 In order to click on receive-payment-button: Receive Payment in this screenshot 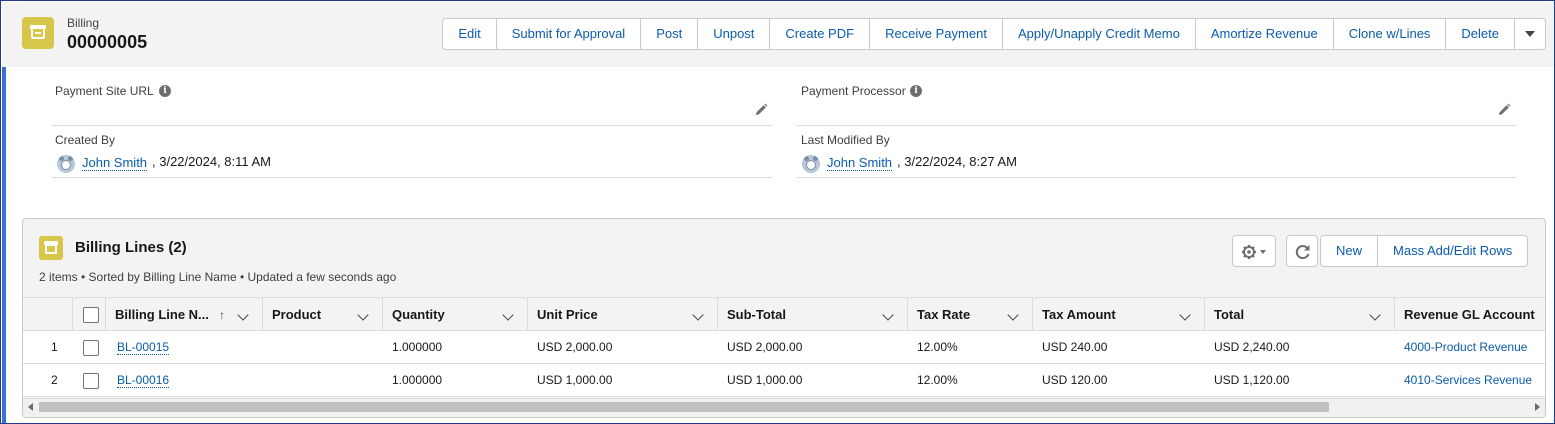, I will do `click(936, 34)`.